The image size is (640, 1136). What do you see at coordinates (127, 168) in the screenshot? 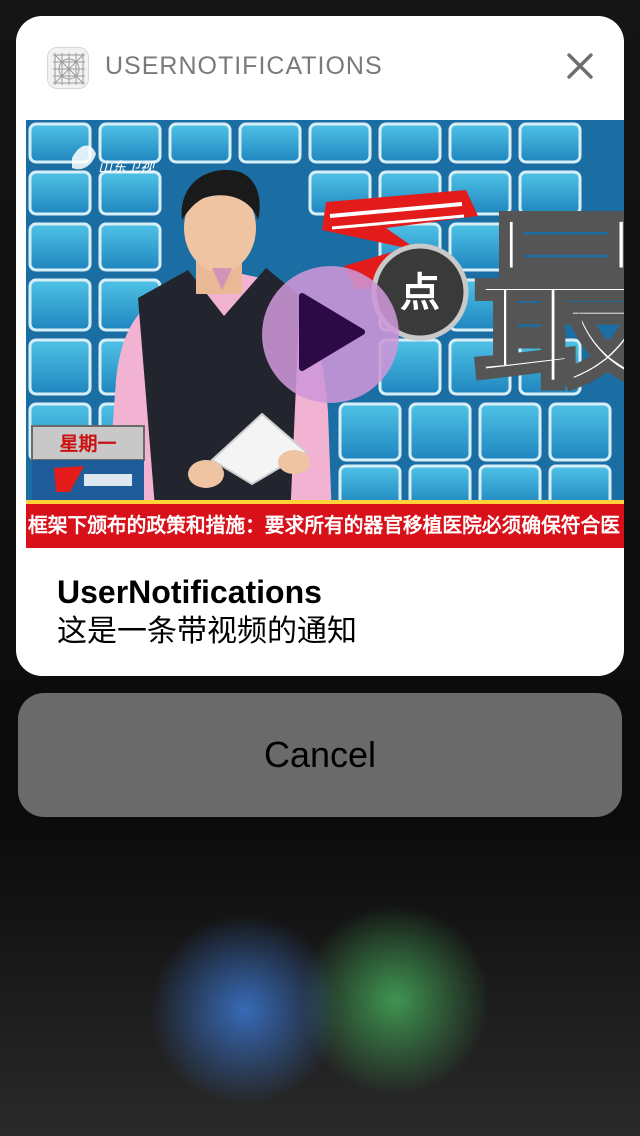
I see `channel-logo-label: 山东卫视` at bounding box center [127, 168].